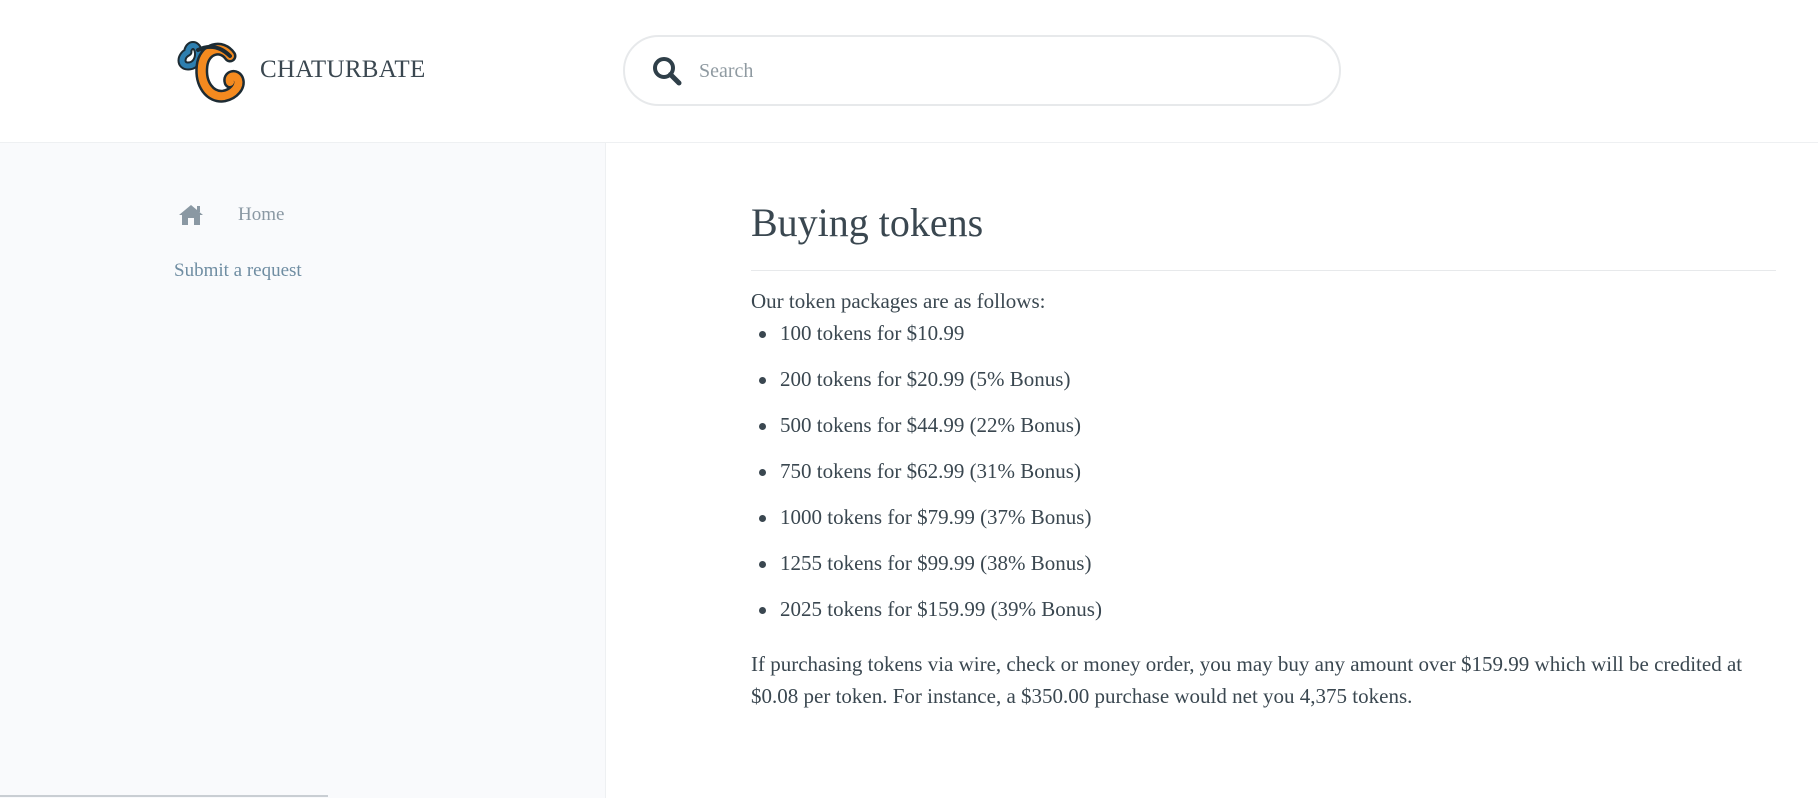  I want to click on list-item: 200 tokens for $20.99 (5% Bonus), so click(926, 390).